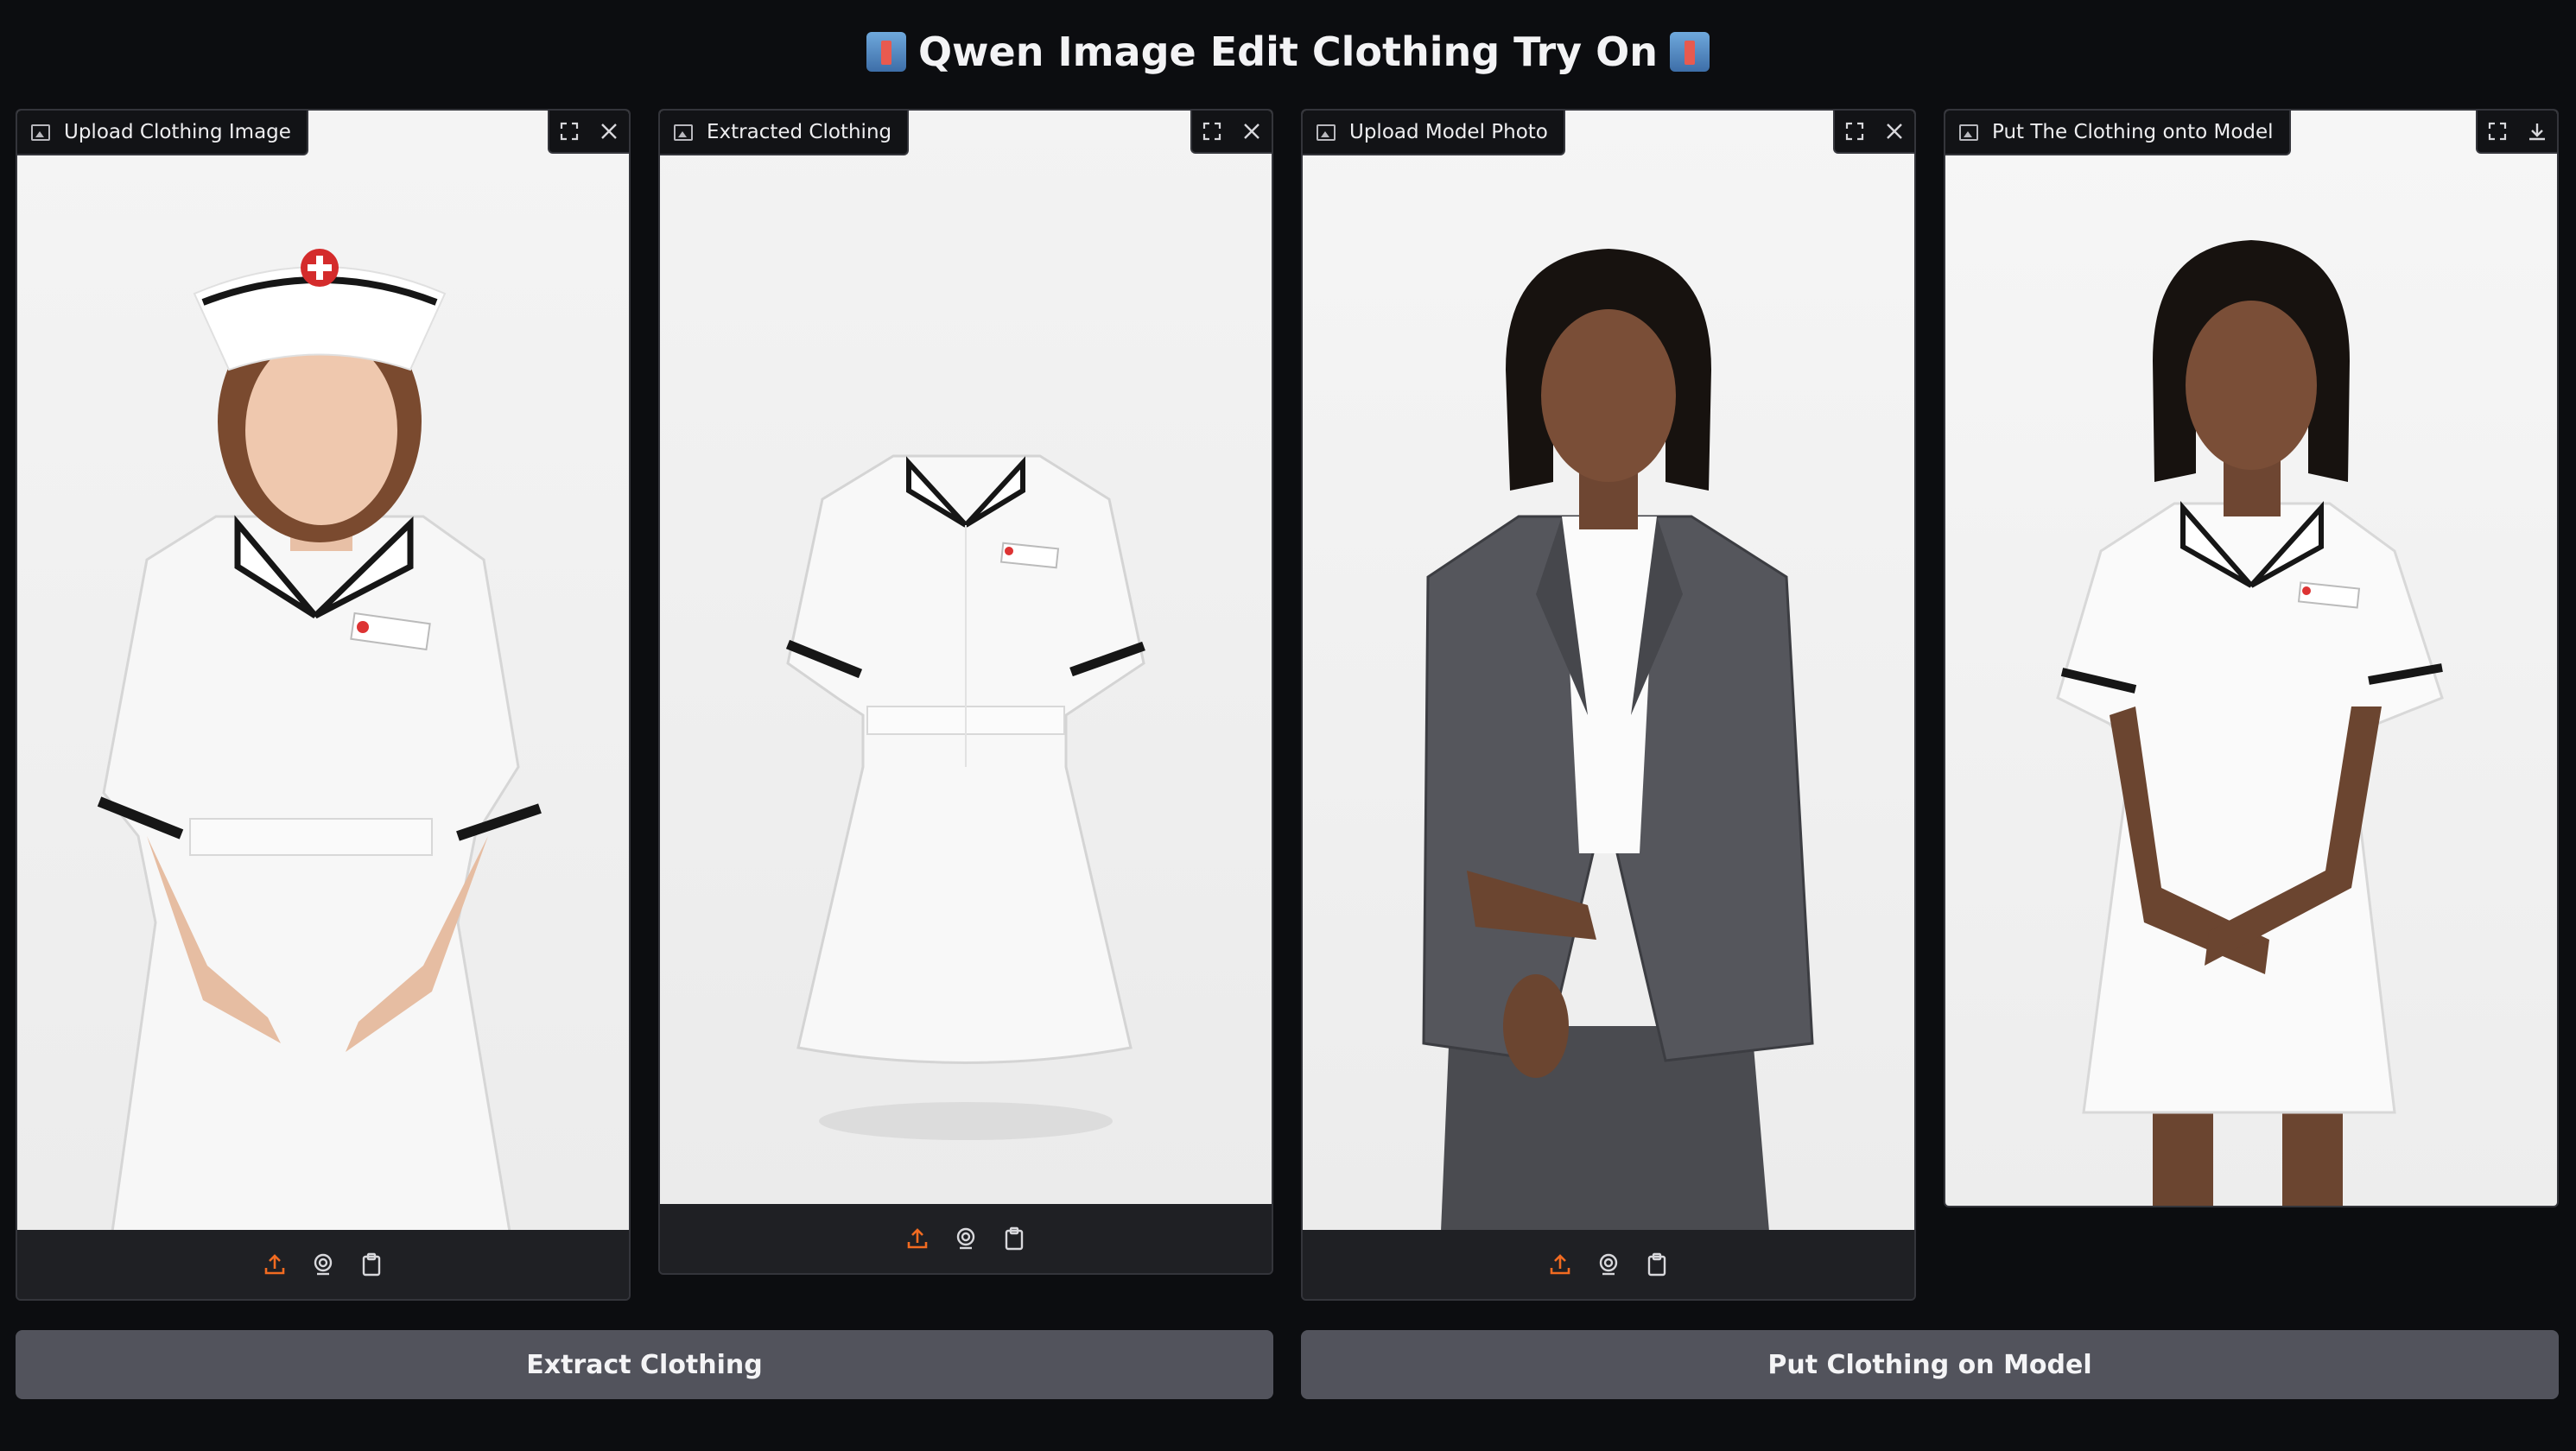 The height and width of the screenshot is (1451, 2576). What do you see at coordinates (177, 132) in the screenshot?
I see `panel-label-text: Upload Clothing Image` at bounding box center [177, 132].